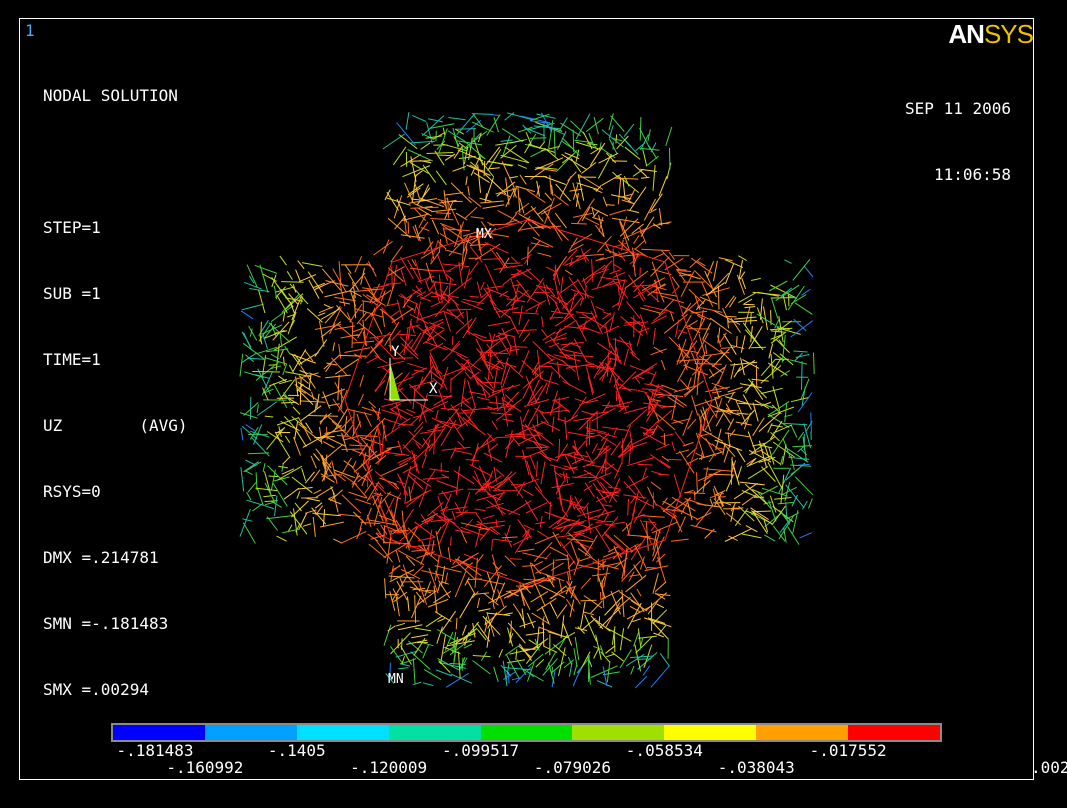  Describe the element at coordinates (159, 732) in the screenshot. I see `legend-color-segment` at that location.